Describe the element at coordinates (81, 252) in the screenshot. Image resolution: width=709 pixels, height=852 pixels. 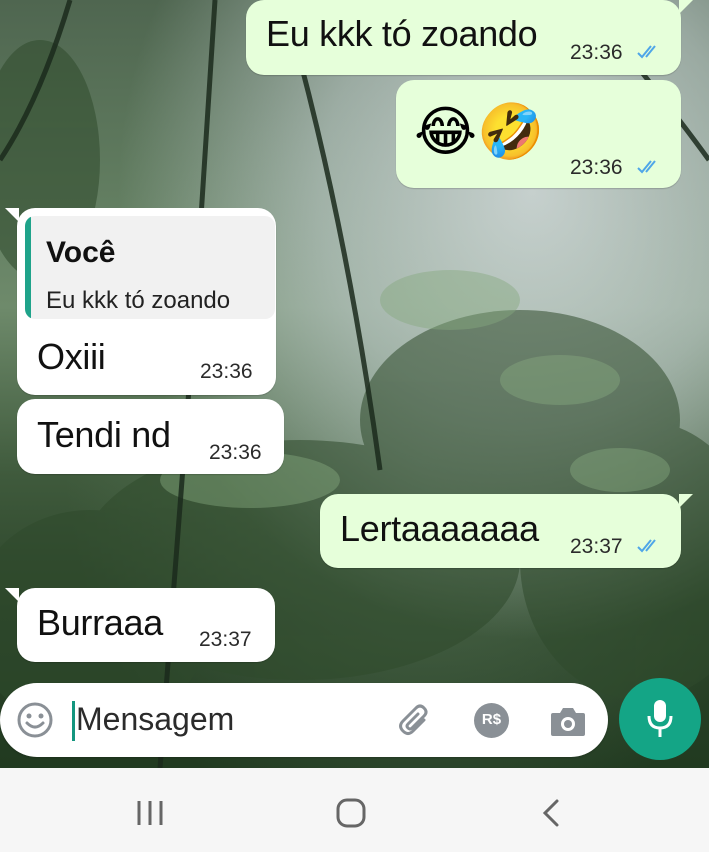
I see `quote-author: Você` at that location.